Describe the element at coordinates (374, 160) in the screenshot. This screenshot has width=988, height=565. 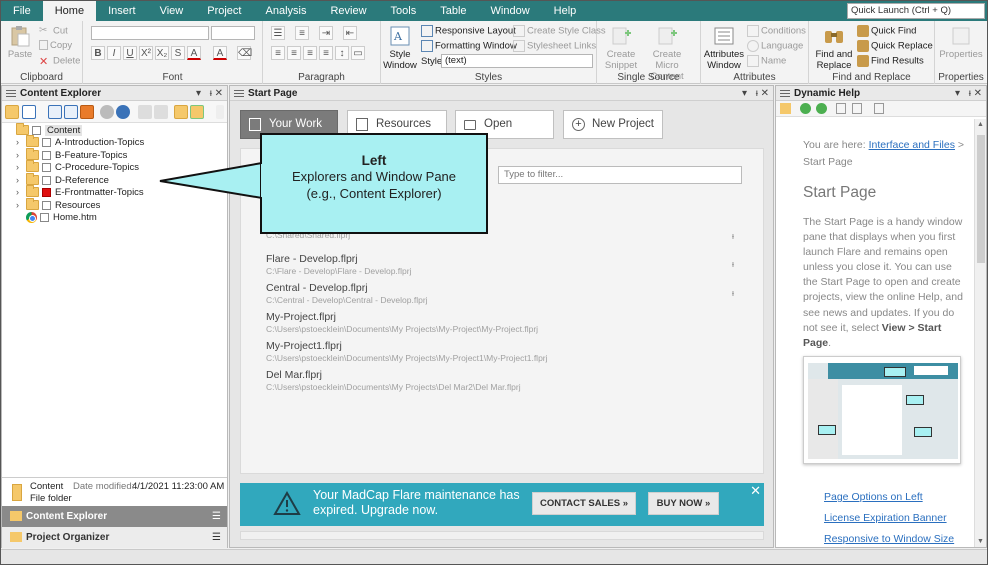
I see `callout-title: Left` at that location.